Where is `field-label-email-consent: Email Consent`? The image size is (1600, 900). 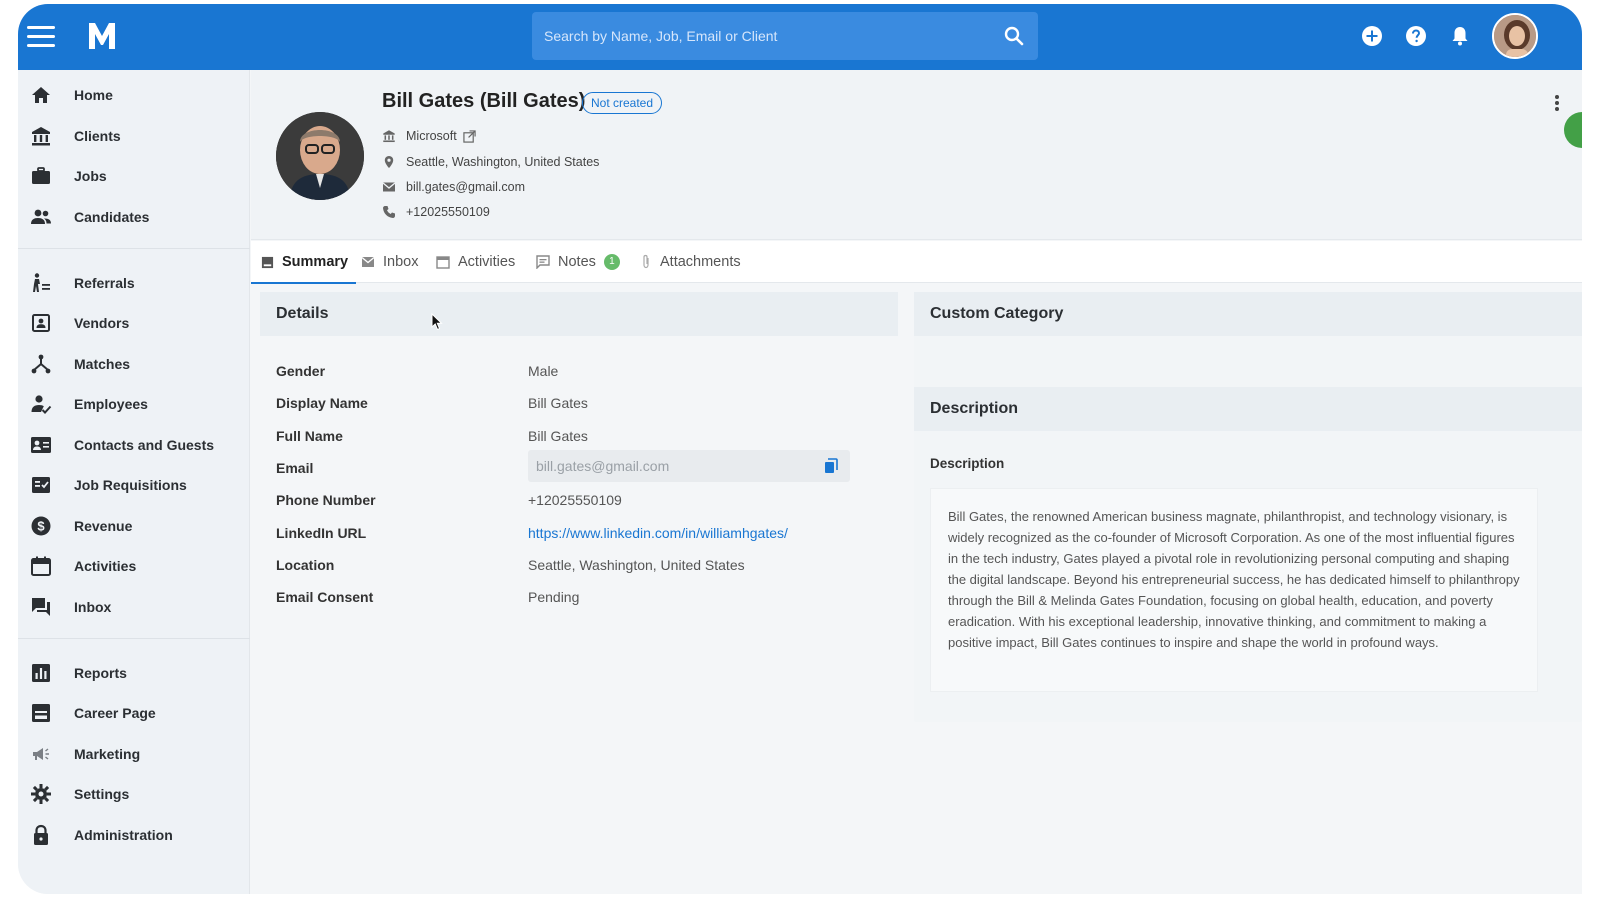 field-label-email-consent: Email Consent is located at coordinates (325, 597).